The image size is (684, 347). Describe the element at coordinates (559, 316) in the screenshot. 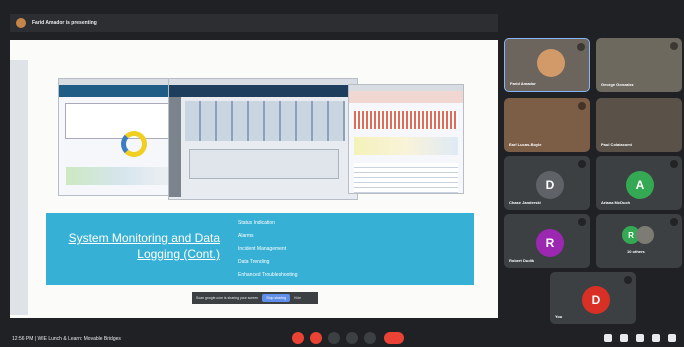

I see `participant-name: You` at that location.